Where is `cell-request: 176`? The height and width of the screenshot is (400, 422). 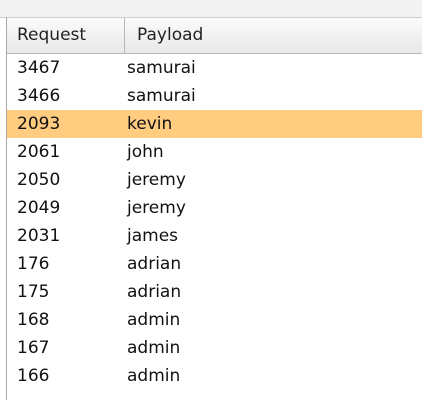
cell-request: 176 is located at coordinates (33, 264).